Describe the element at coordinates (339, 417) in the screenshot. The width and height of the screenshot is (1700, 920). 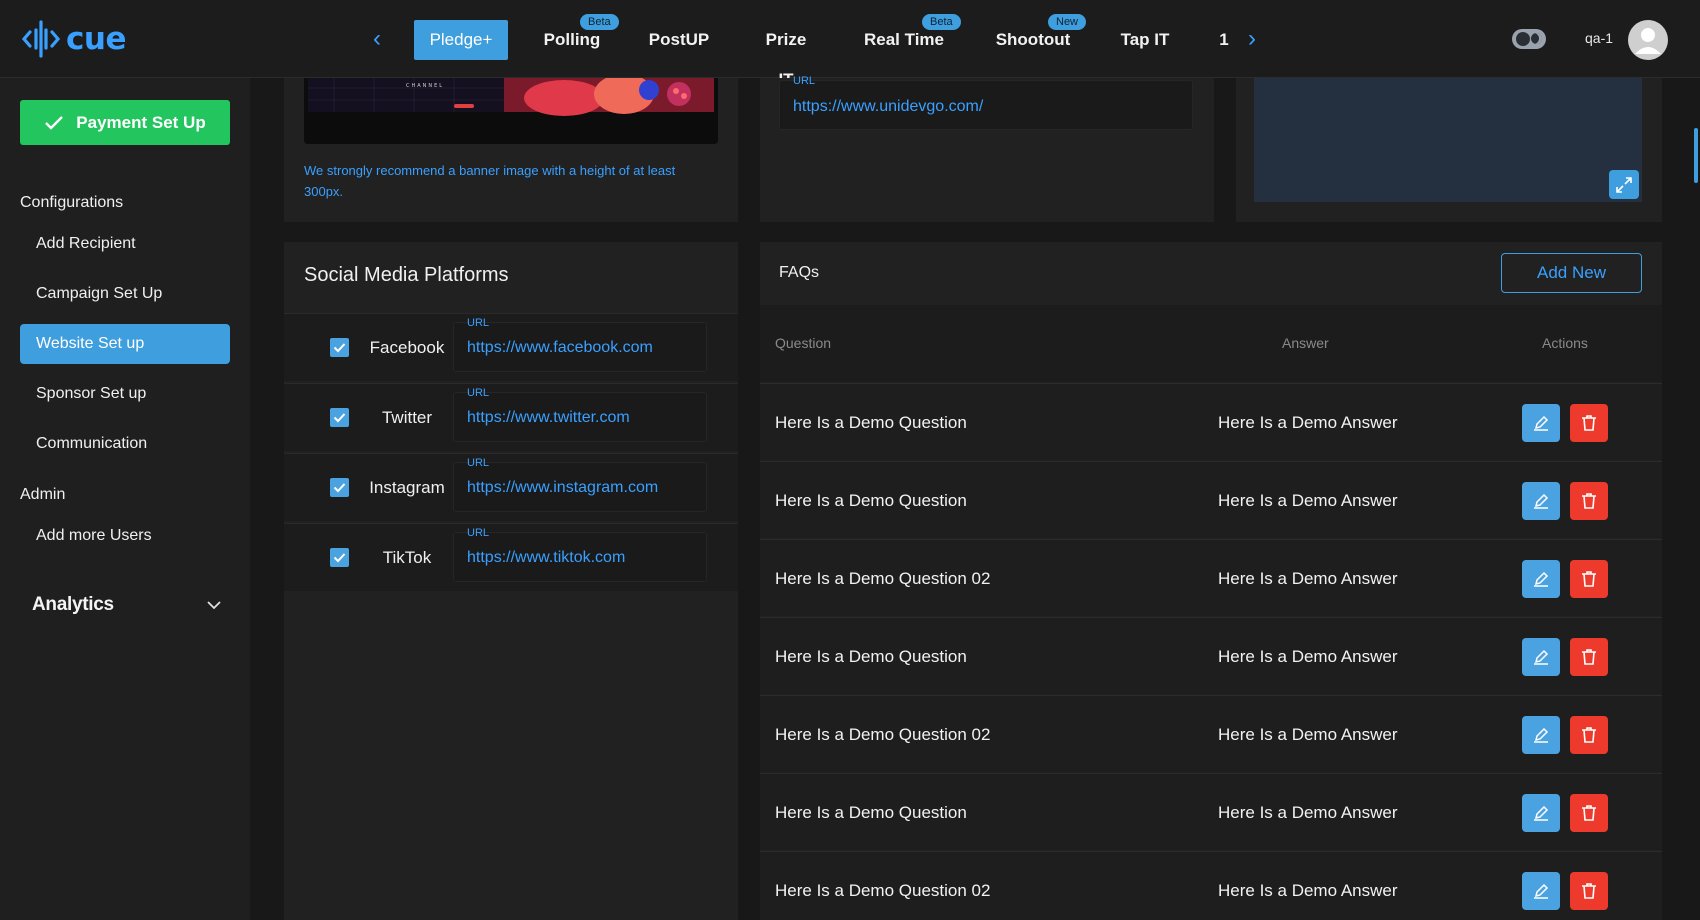
I see `twitter-checkbox` at that location.